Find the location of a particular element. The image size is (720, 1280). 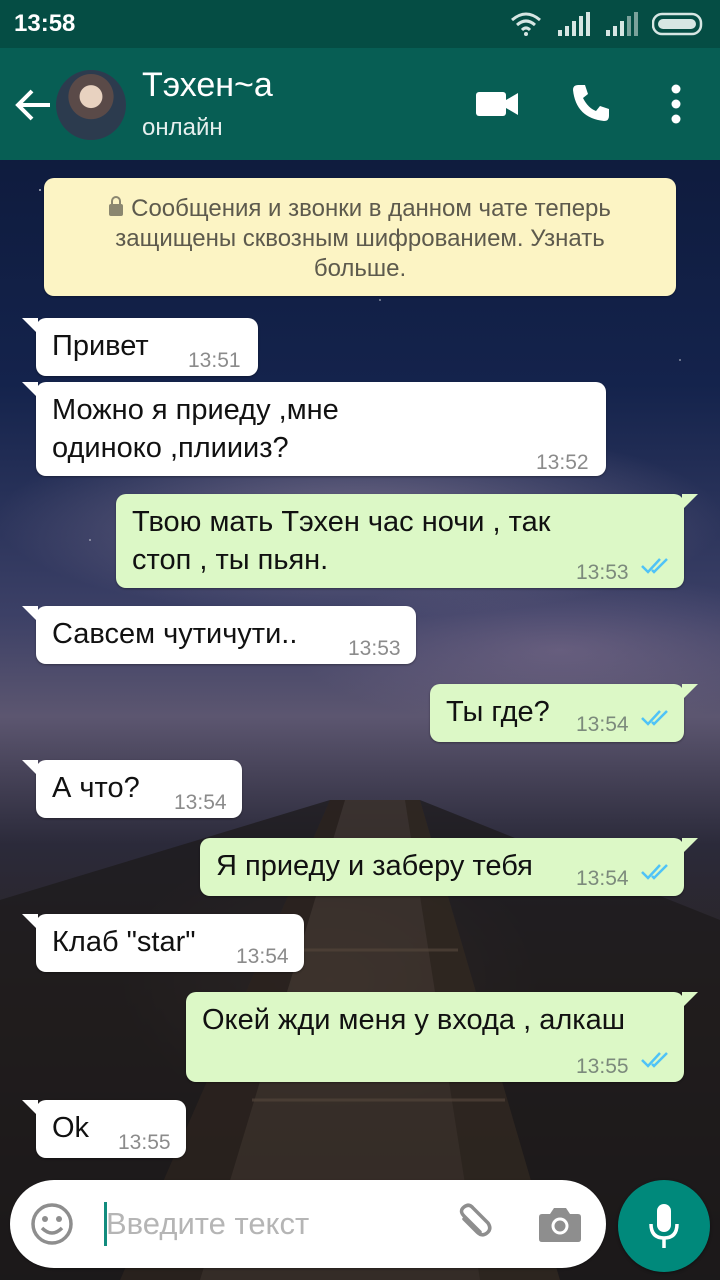

contact-status: онлайн is located at coordinates (182, 127).